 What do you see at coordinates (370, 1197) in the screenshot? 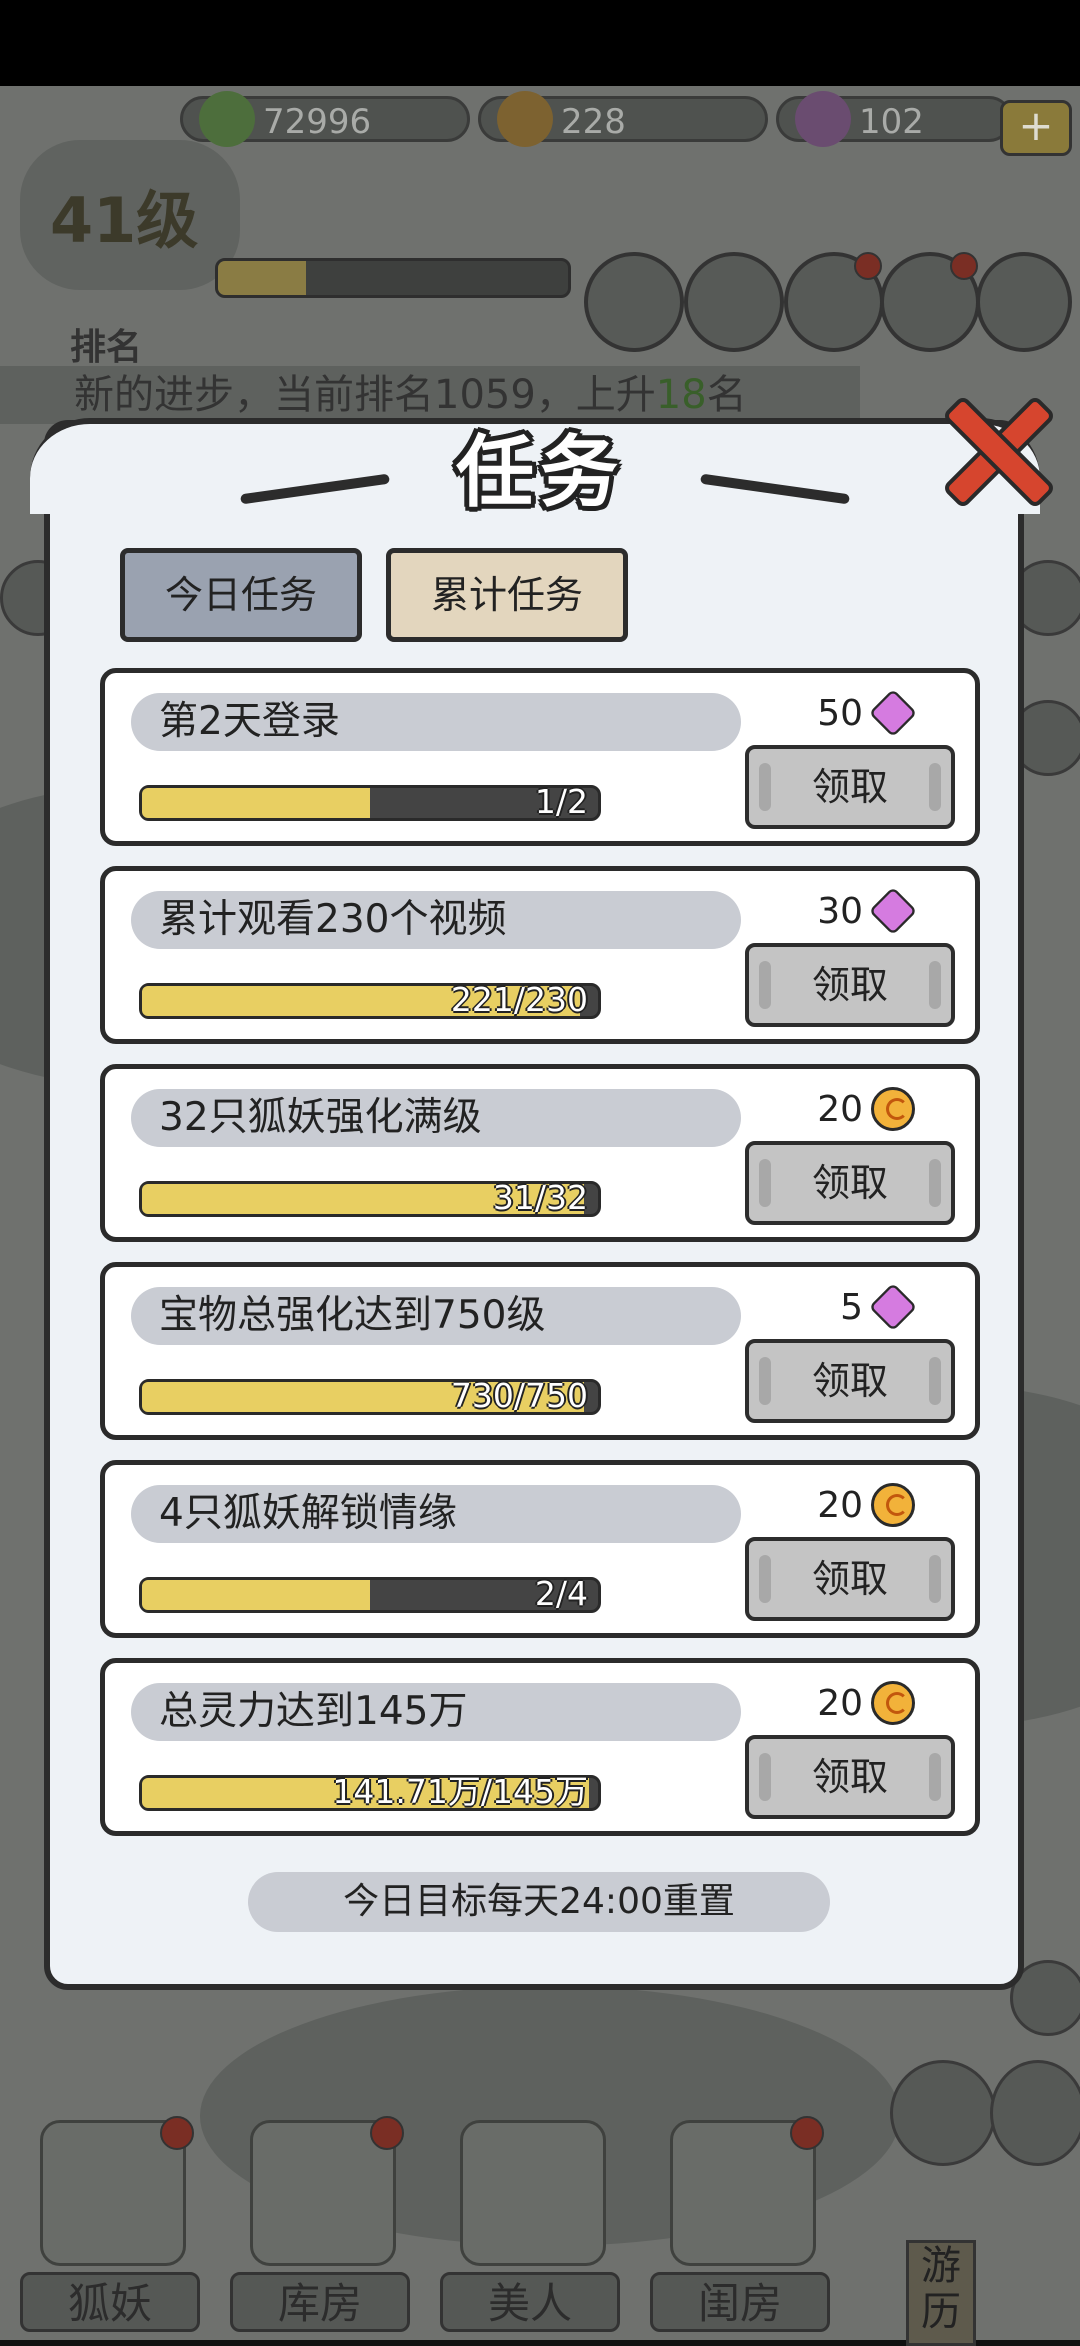
I see `task-progress-bar: 31/32` at bounding box center [370, 1197].